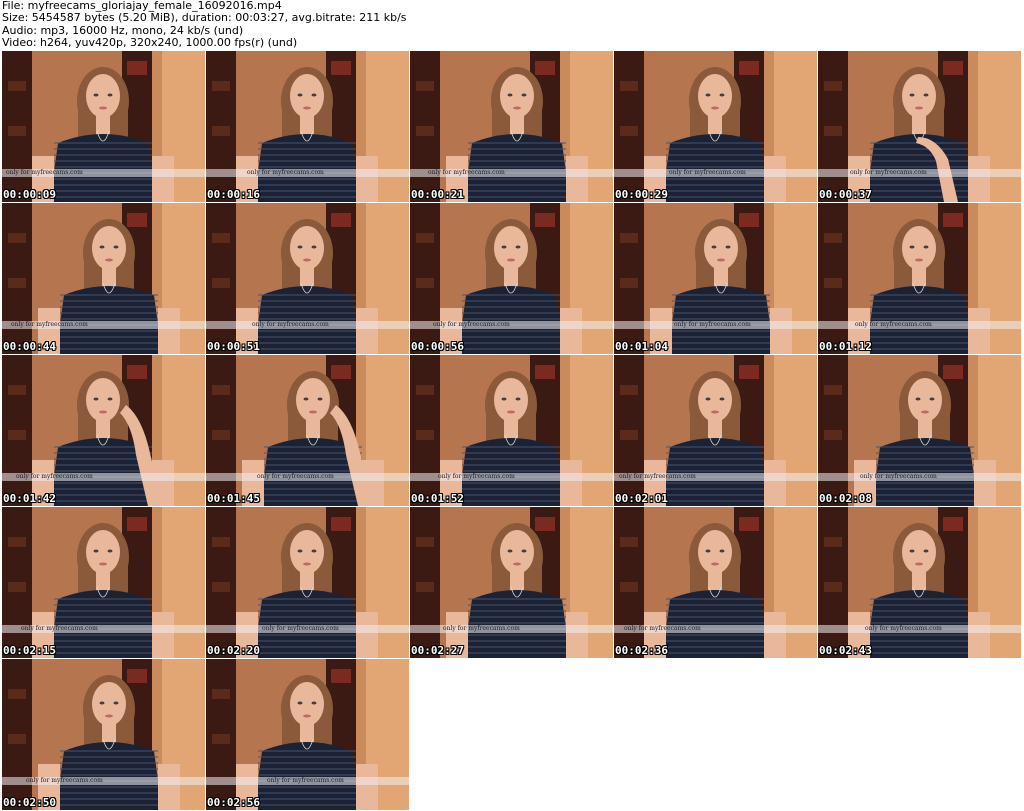  I want to click on video-thumbnail: only for myfreecams.com 00:01:12, so click(919, 278).